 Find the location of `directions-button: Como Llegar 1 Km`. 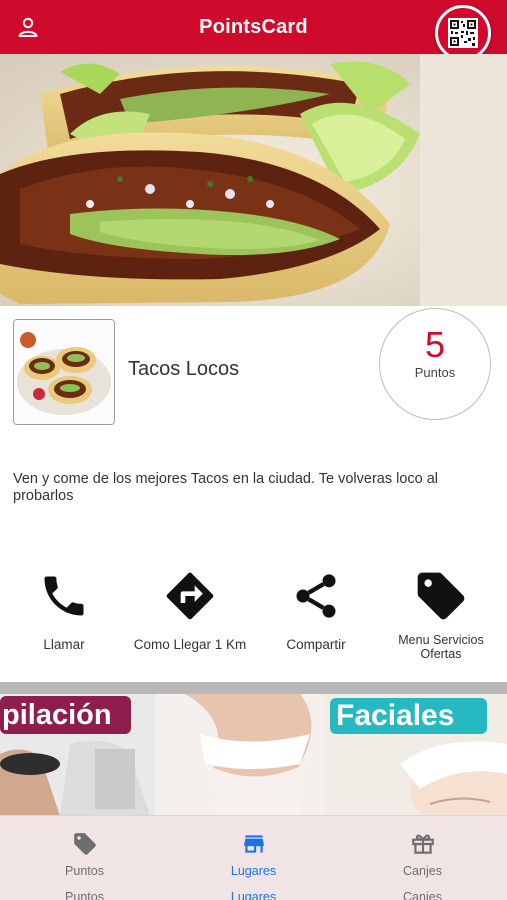

directions-button: Como Llegar 1 Km is located at coordinates (190, 608).